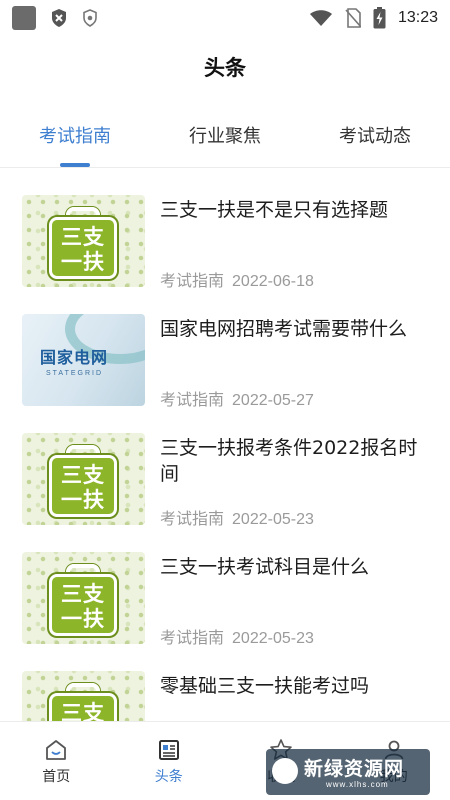  I want to click on article-thumbnail: 国家电网 STATEGRID, so click(83, 360).